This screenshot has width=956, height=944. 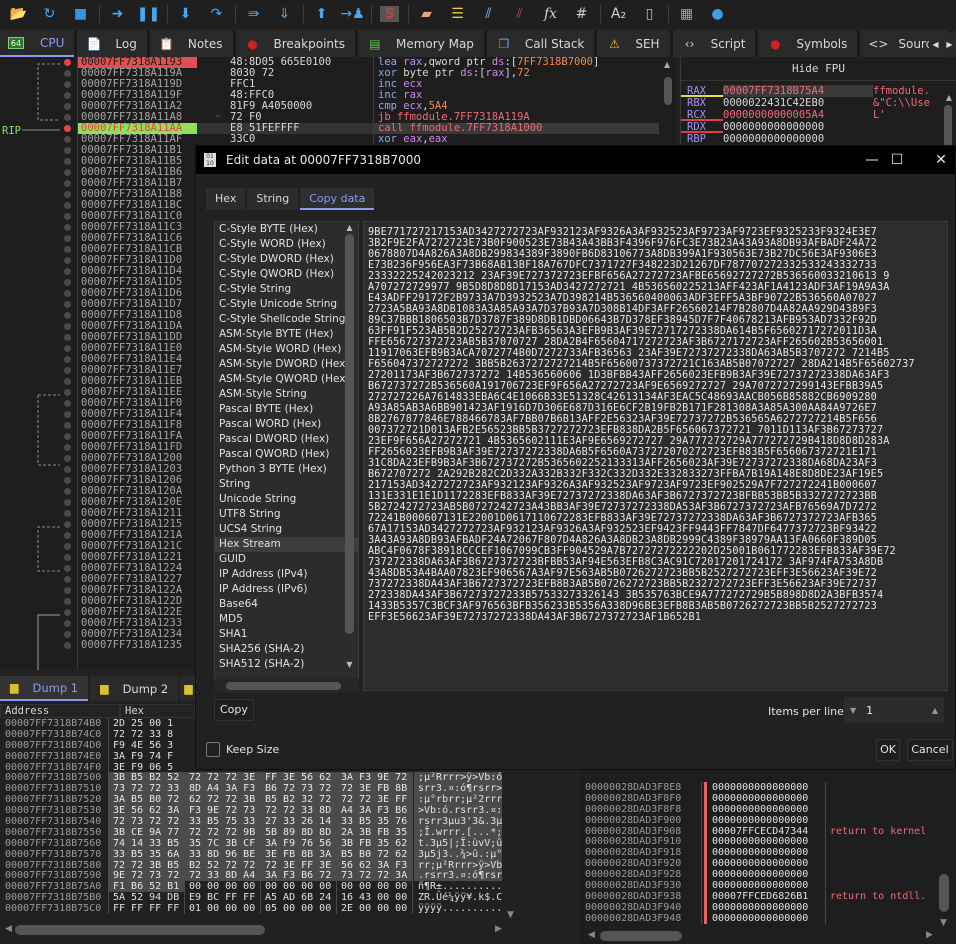 What do you see at coordinates (223, 777) in the screenshot?
I see `dump-hex-group: 72 72 72 3E` at bounding box center [223, 777].